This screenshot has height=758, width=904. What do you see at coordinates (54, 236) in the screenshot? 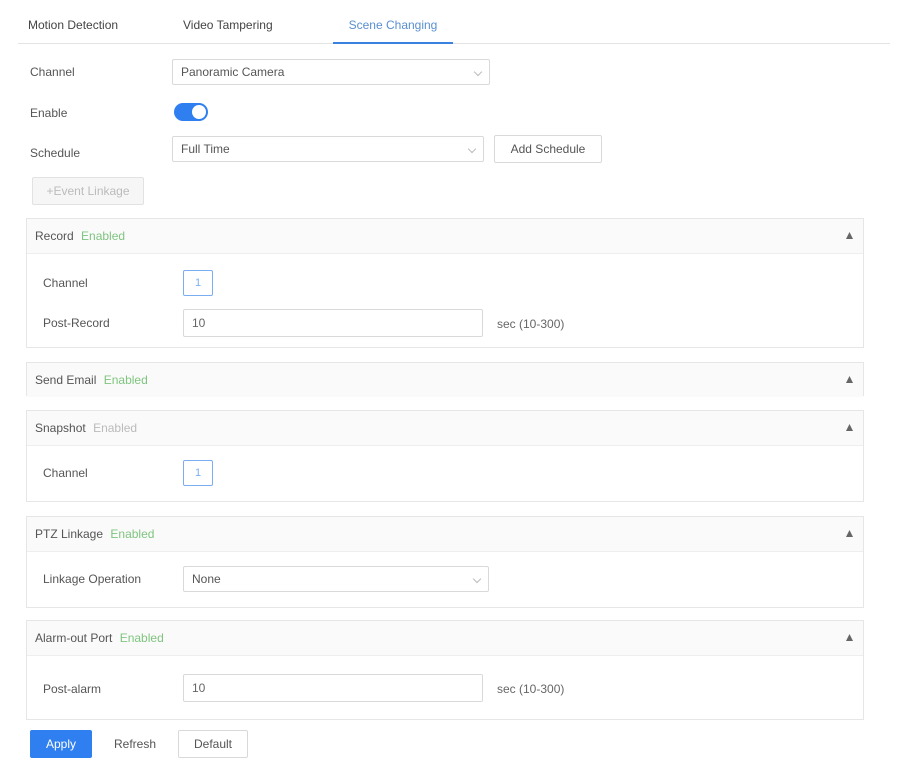
I see `record-title: Record` at bounding box center [54, 236].